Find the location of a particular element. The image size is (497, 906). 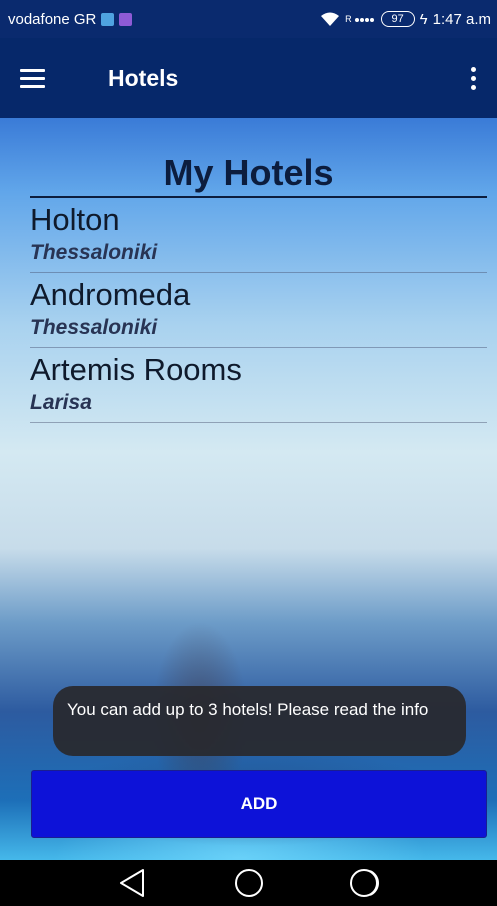

hotel-city: Larisa is located at coordinates (61, 402).